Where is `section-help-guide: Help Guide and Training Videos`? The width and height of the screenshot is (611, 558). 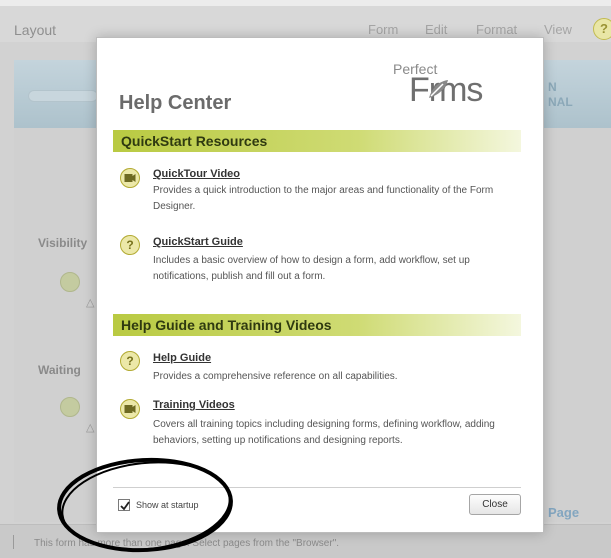
section-help-guide: Help Guide and Training Videos is located at coordinates (317, 325).